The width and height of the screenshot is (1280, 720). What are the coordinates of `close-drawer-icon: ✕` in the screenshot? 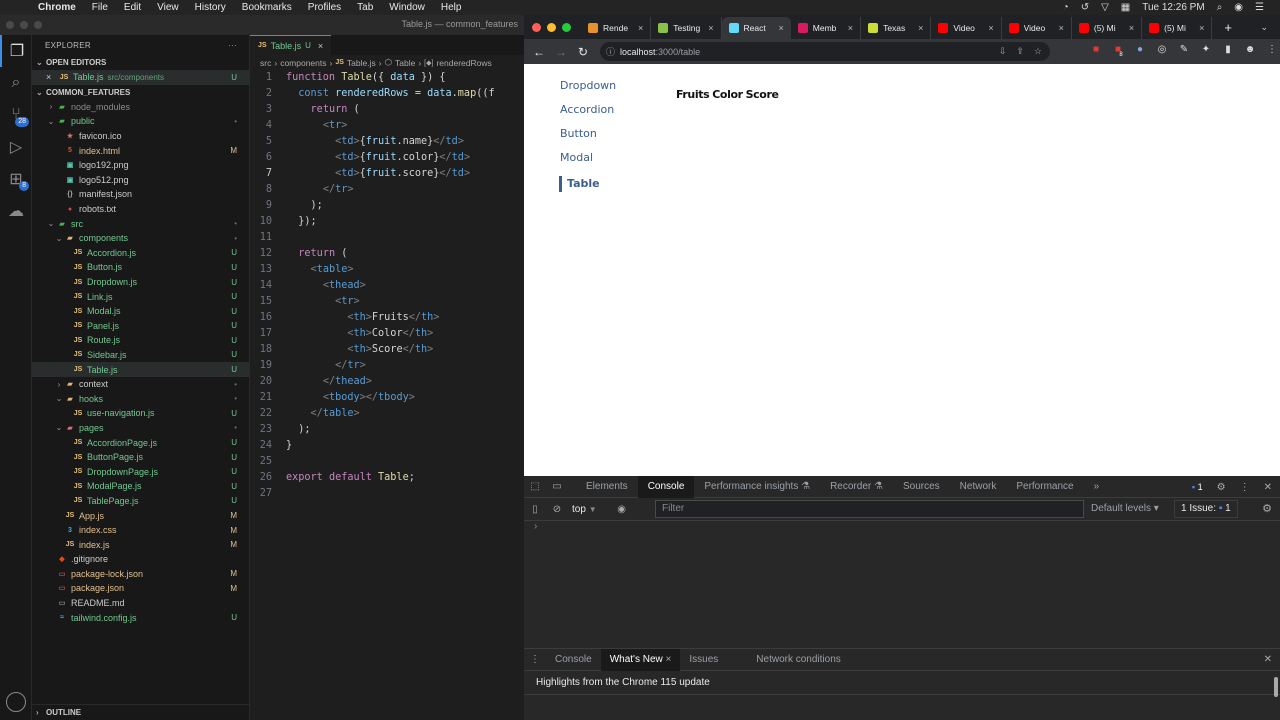 It's located at (1268, 659).